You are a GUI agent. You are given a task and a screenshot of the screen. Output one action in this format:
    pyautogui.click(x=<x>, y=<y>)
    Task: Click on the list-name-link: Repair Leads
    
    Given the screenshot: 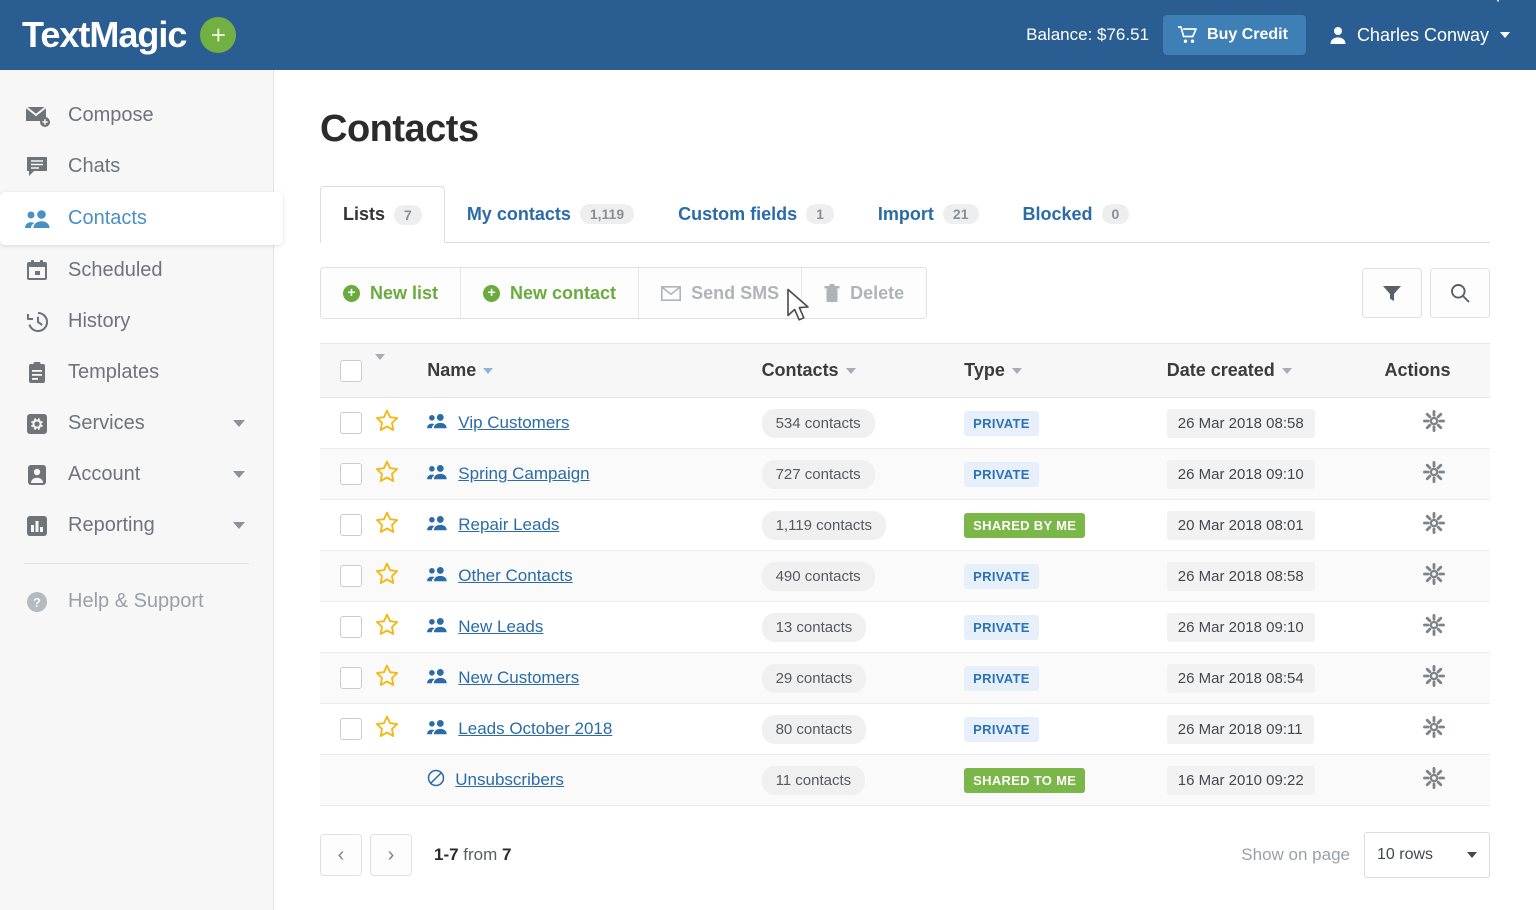 What is the action you would take?
    pyautogui.click(x=508, y=525)
    